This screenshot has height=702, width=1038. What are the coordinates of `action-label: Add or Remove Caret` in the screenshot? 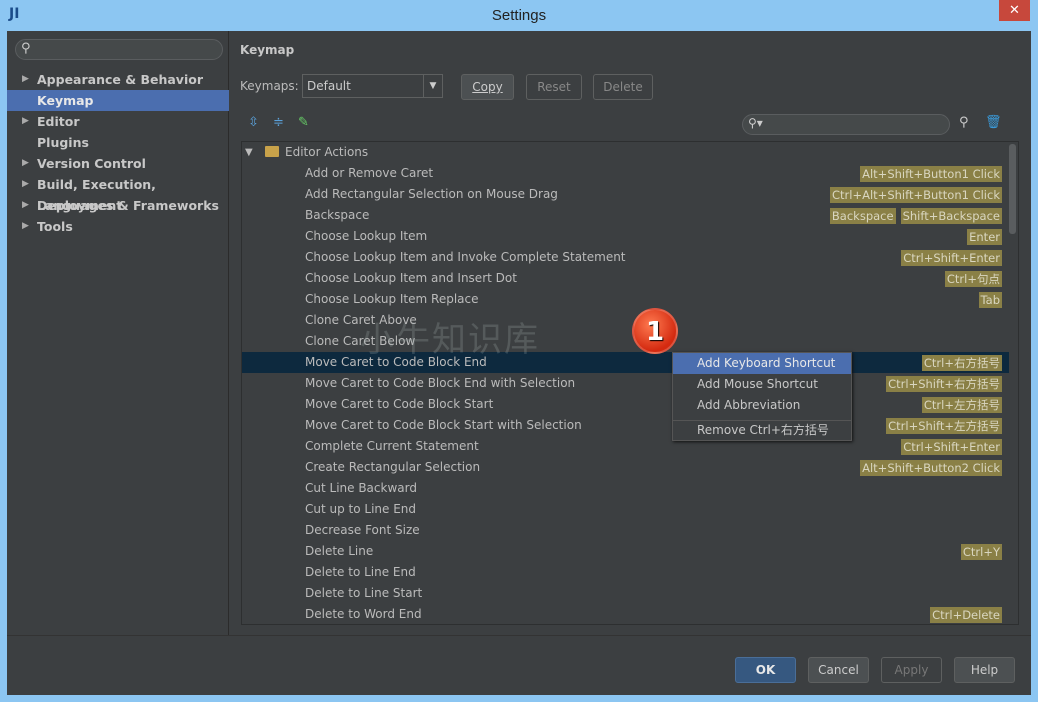 It's located at (369, 173).